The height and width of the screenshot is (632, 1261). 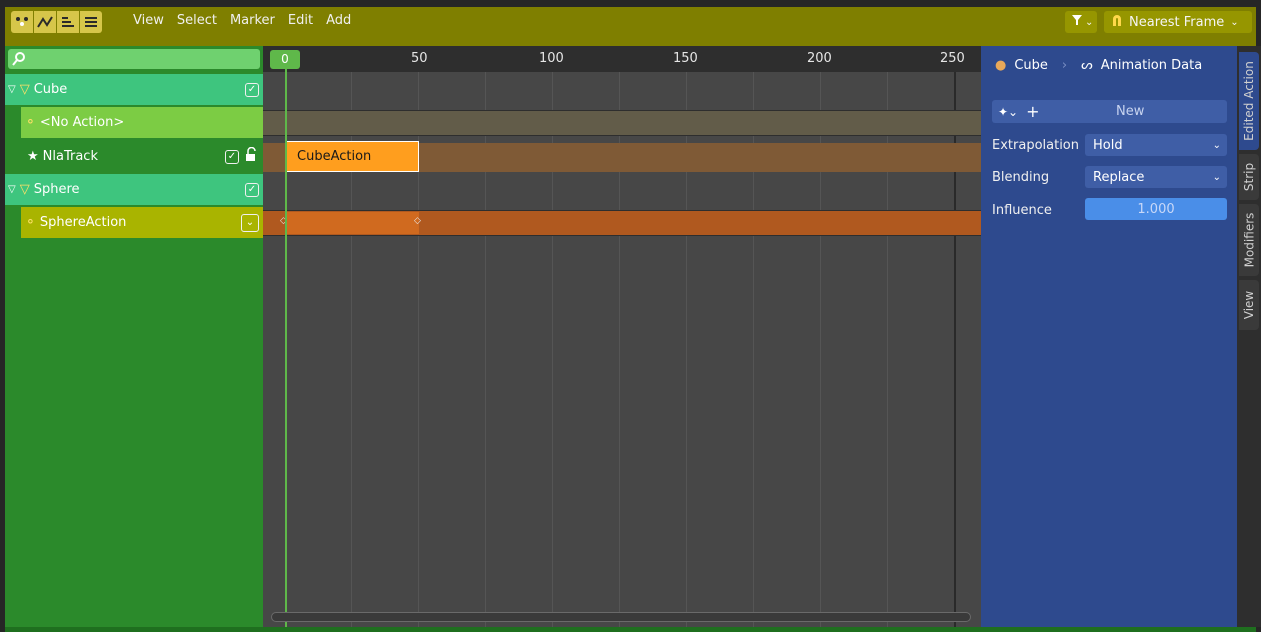 I want to click on influence-slider: 1.000, so click(x=1156, y=209).